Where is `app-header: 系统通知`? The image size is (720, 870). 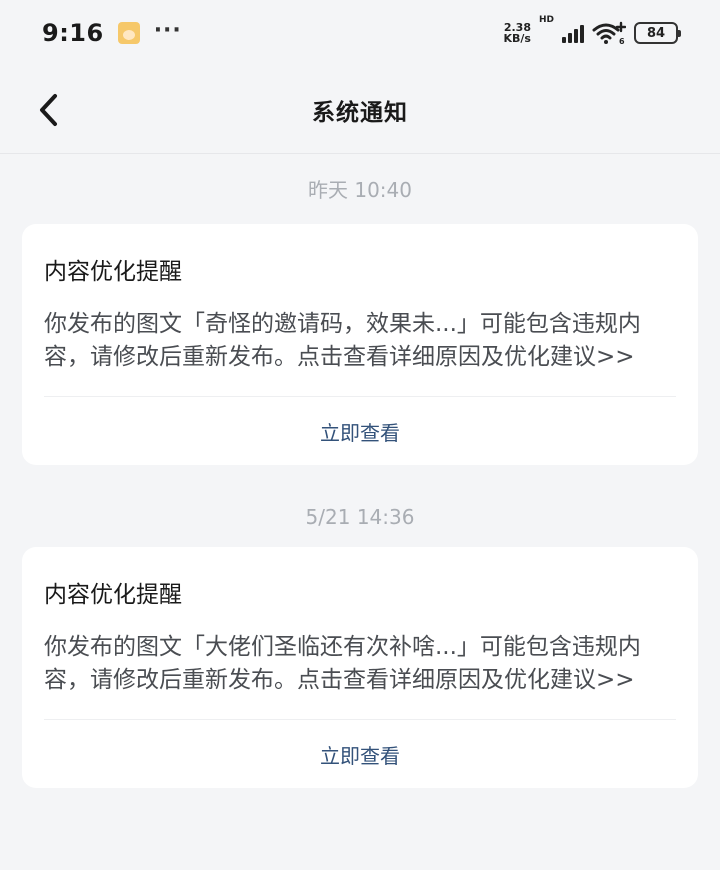
app-header: 系统通知 is located at coordinates (360, 110).